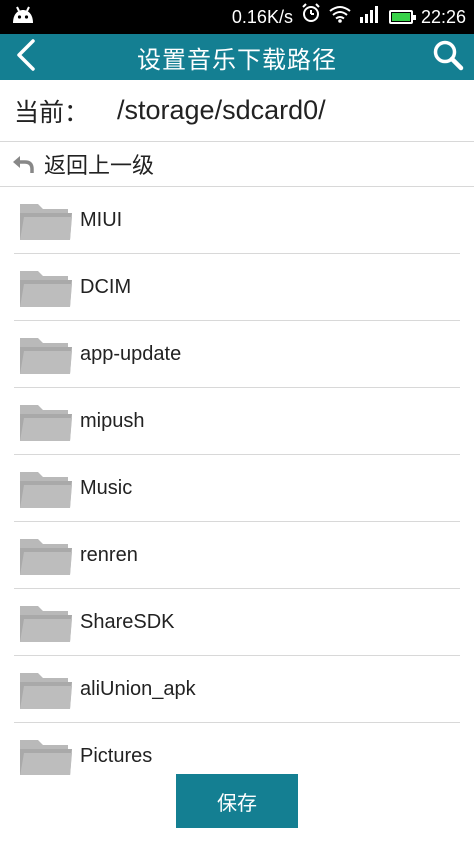 The image size is (474, 842). Describe the element at coordinates (221, 110) in the screenshot. I see `current-path-value: /storage/sdcard0/` at that location.